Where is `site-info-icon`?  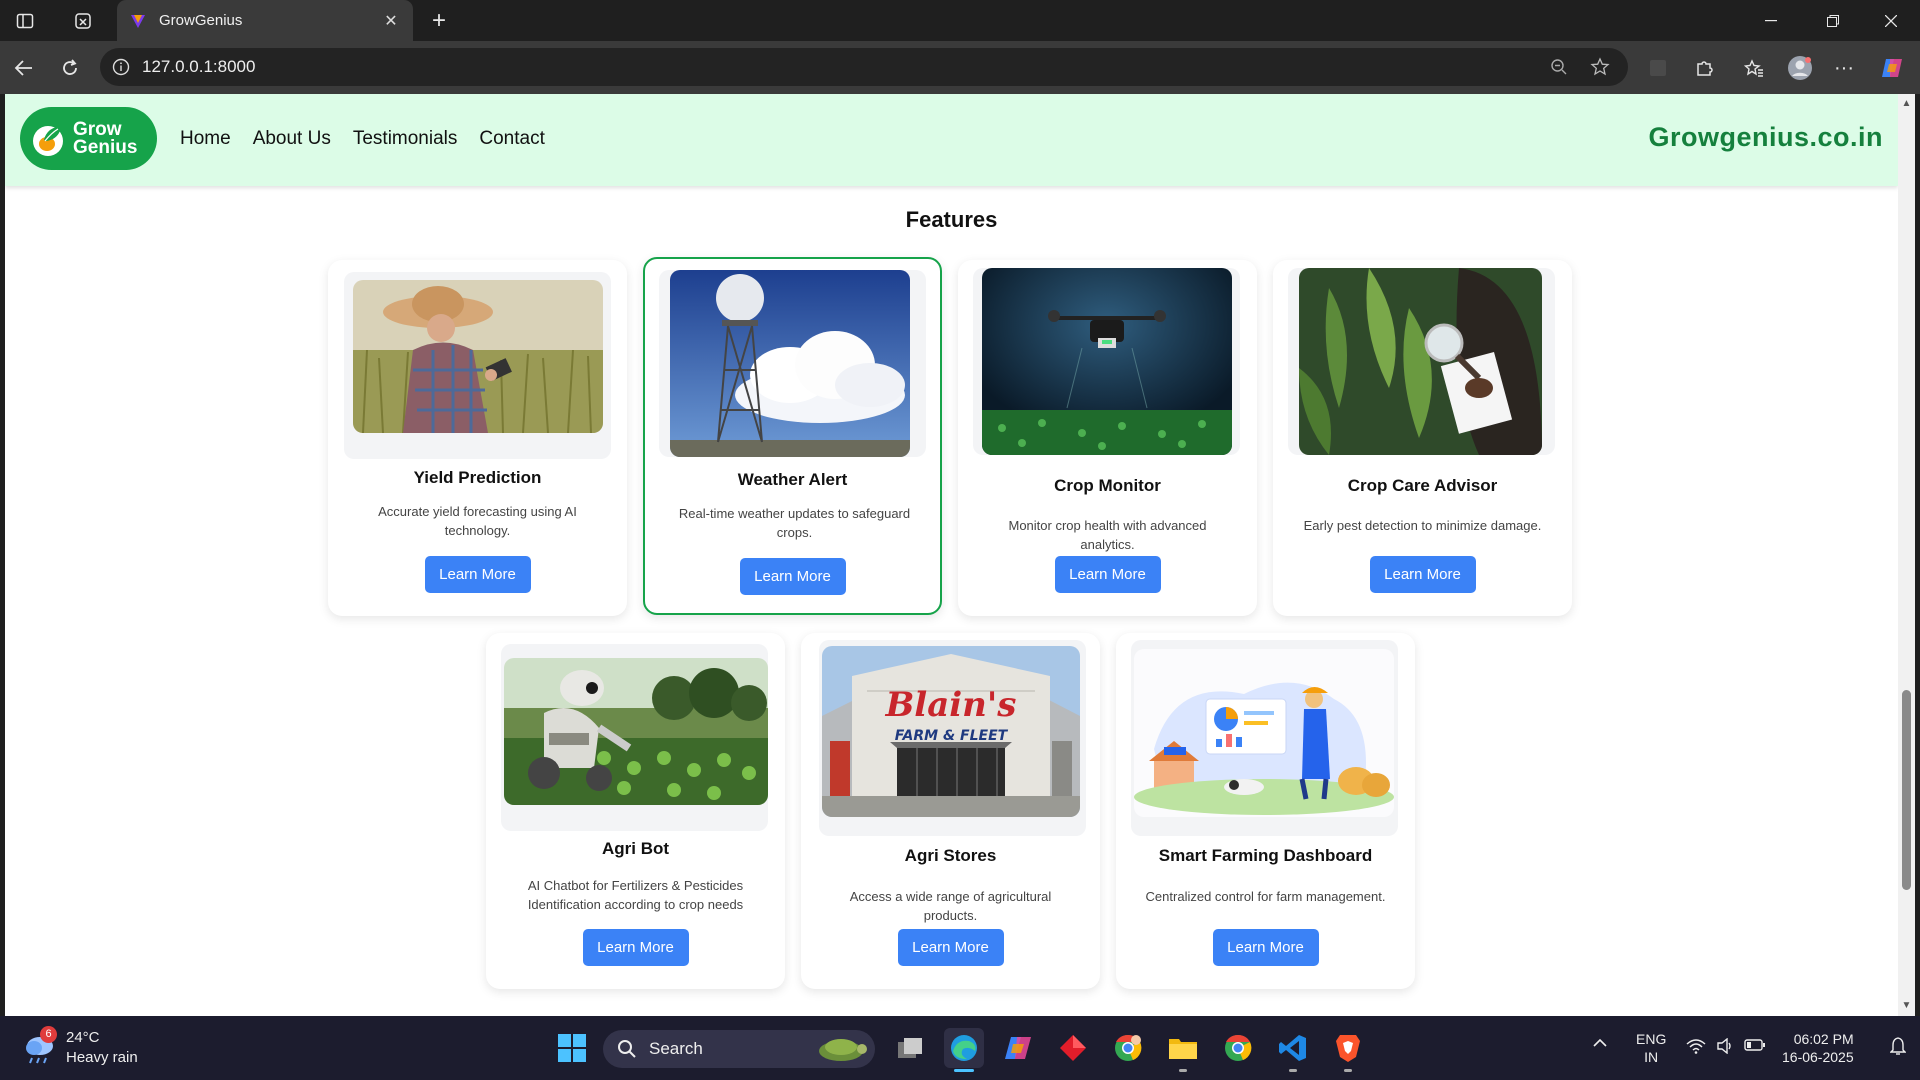
site-info-icon is located at coordinates (121, 67).